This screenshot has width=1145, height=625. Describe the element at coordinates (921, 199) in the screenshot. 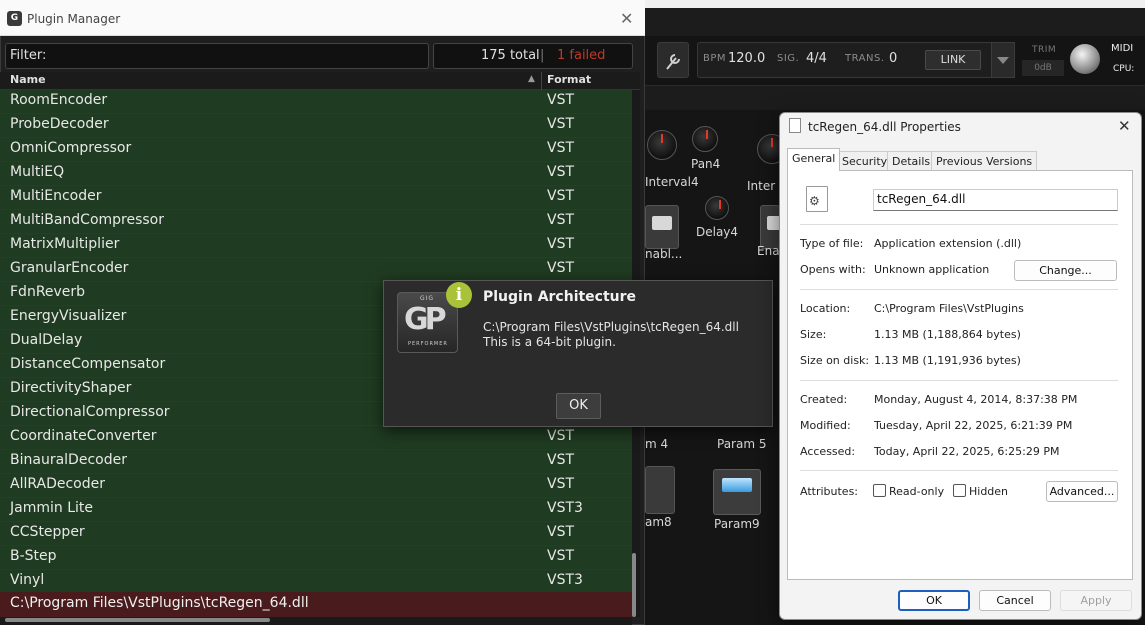

I see `file-name-value: tcRegen_64.dll` at that location.